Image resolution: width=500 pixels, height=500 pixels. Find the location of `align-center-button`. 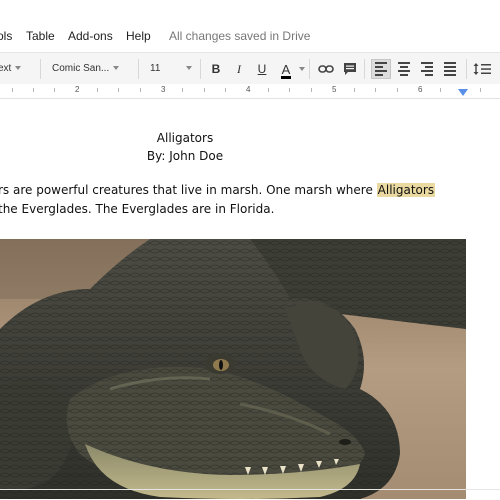

align-center-button is located at coordinates (404, 69).